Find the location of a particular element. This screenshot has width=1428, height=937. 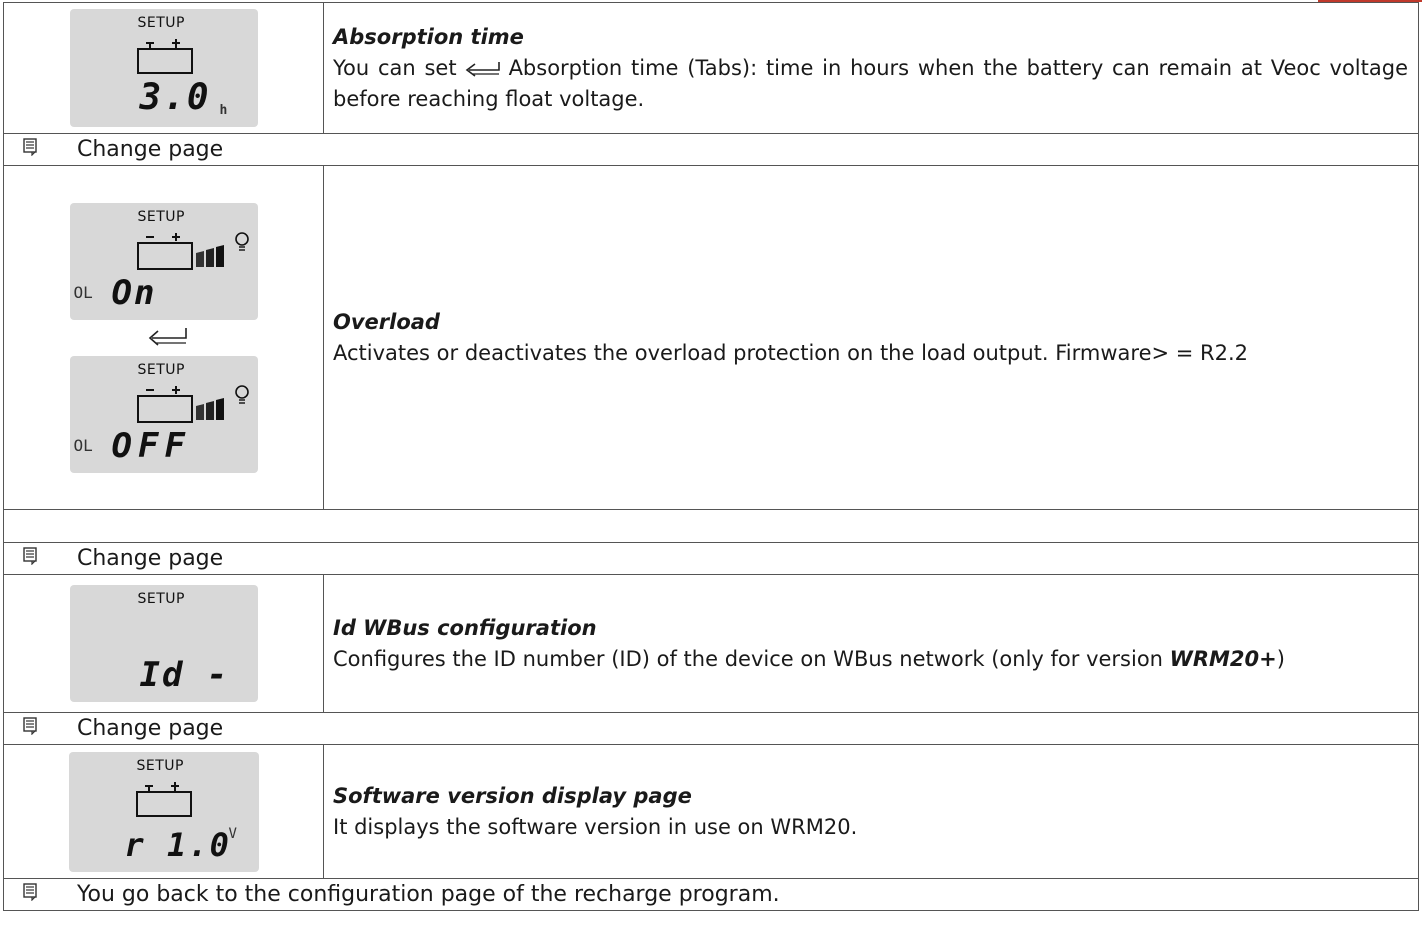

lcd-cell: SETUP Id - is located at coordinates (163, 643).